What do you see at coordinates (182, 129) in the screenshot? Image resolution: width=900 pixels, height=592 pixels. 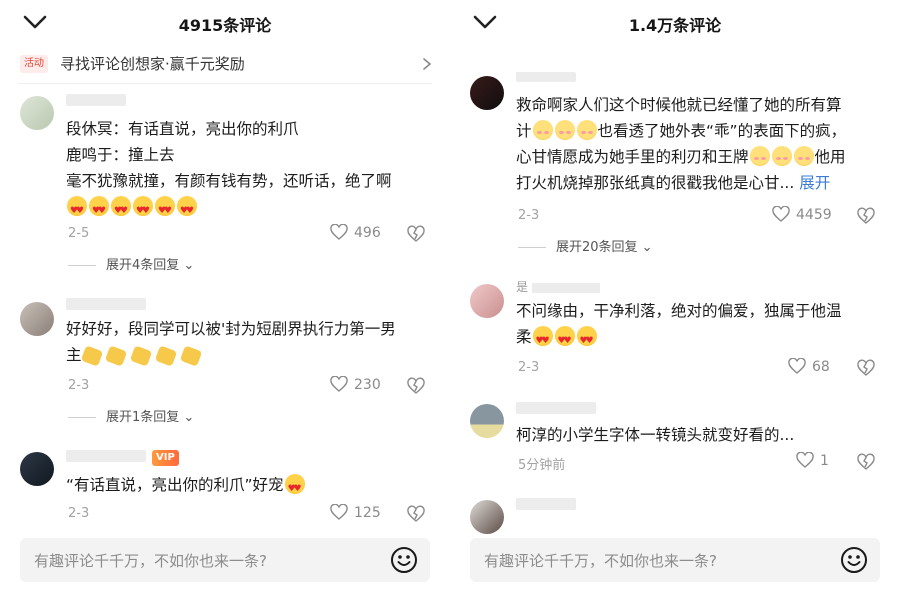 I see `comment-line: 段休冥：有话直说，亮出你的利爪` at bounding box center [182, 129].